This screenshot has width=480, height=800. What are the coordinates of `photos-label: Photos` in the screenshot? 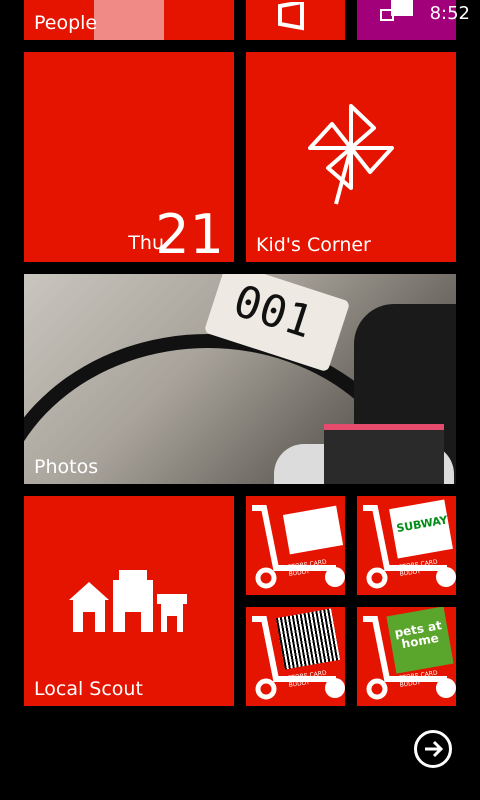 It's located at (66, 467).